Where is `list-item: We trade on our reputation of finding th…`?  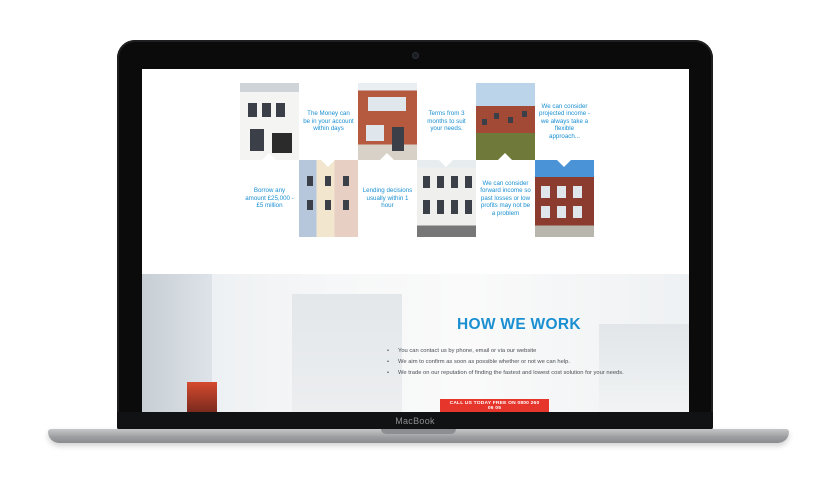 list-item: We trade on our reputation of finding th… is located at coordinates (505, 373).